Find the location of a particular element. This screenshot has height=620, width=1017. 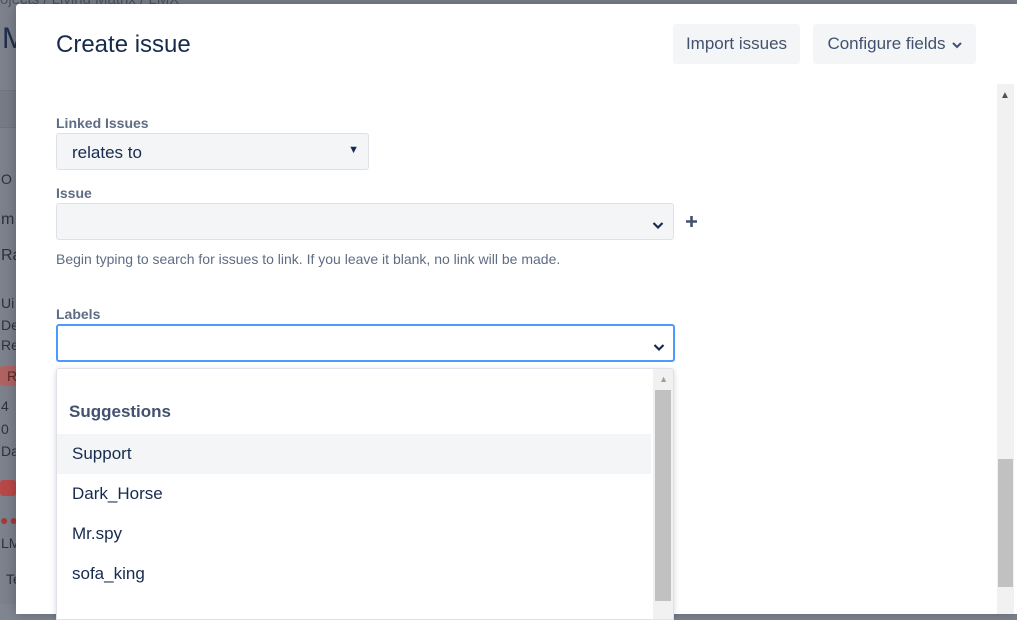

import-issues-label: Import issues is located at coordinates (736, 43).